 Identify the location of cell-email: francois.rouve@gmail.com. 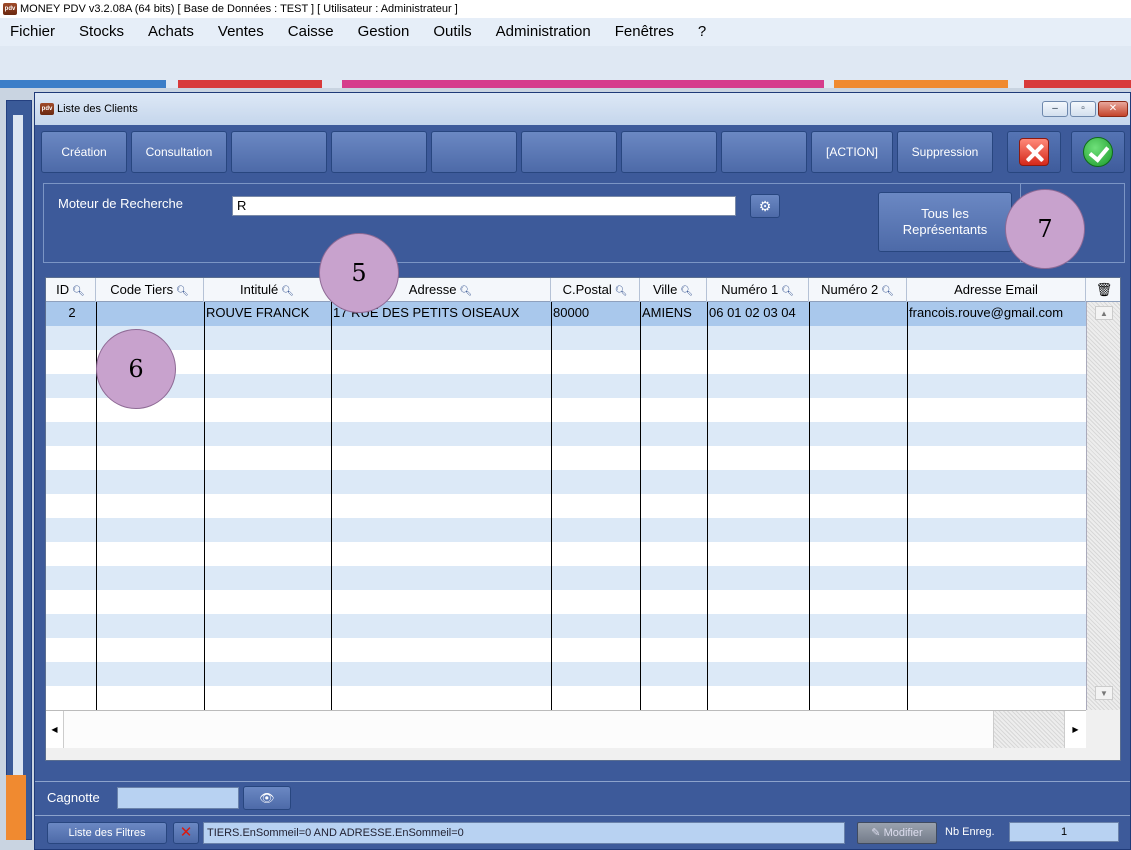
(986, 312).